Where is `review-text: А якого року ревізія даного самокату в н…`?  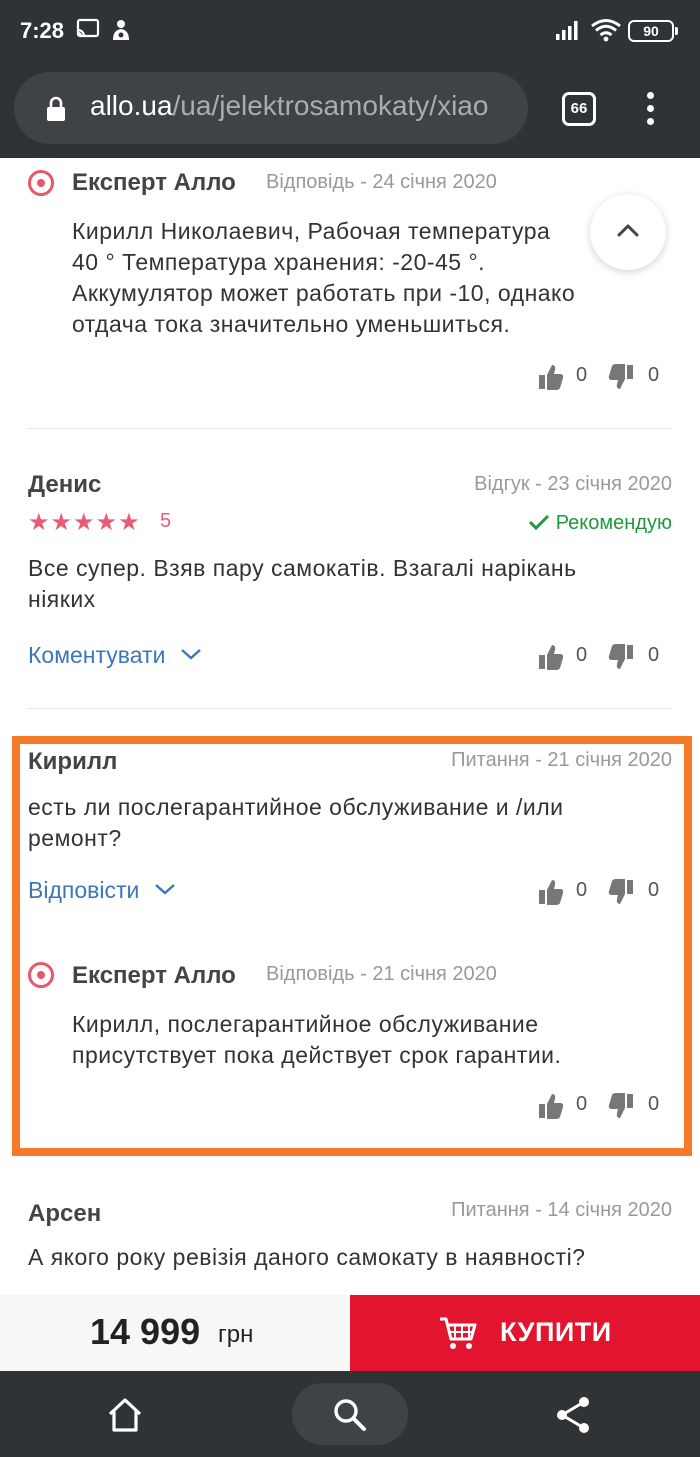 review-text: А якого року ревізія даного самокату в н… is located at coordinates (307, 1257).